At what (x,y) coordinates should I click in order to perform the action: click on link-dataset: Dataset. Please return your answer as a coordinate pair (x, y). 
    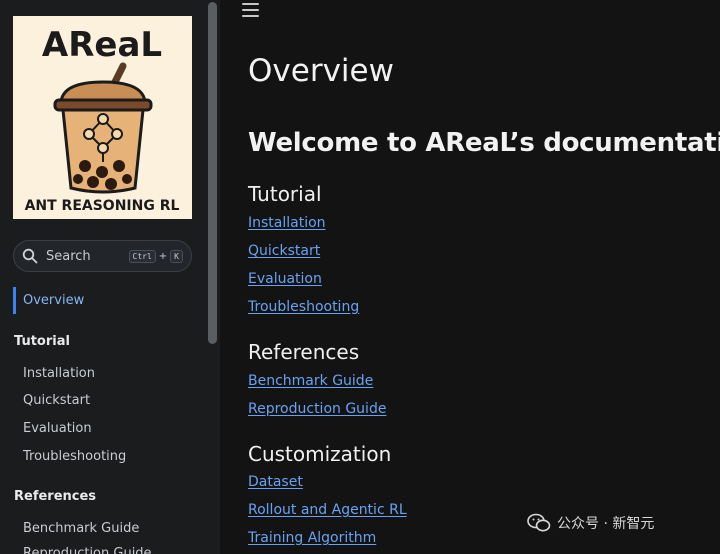
    Looking at the image, I should click on (275, 482).